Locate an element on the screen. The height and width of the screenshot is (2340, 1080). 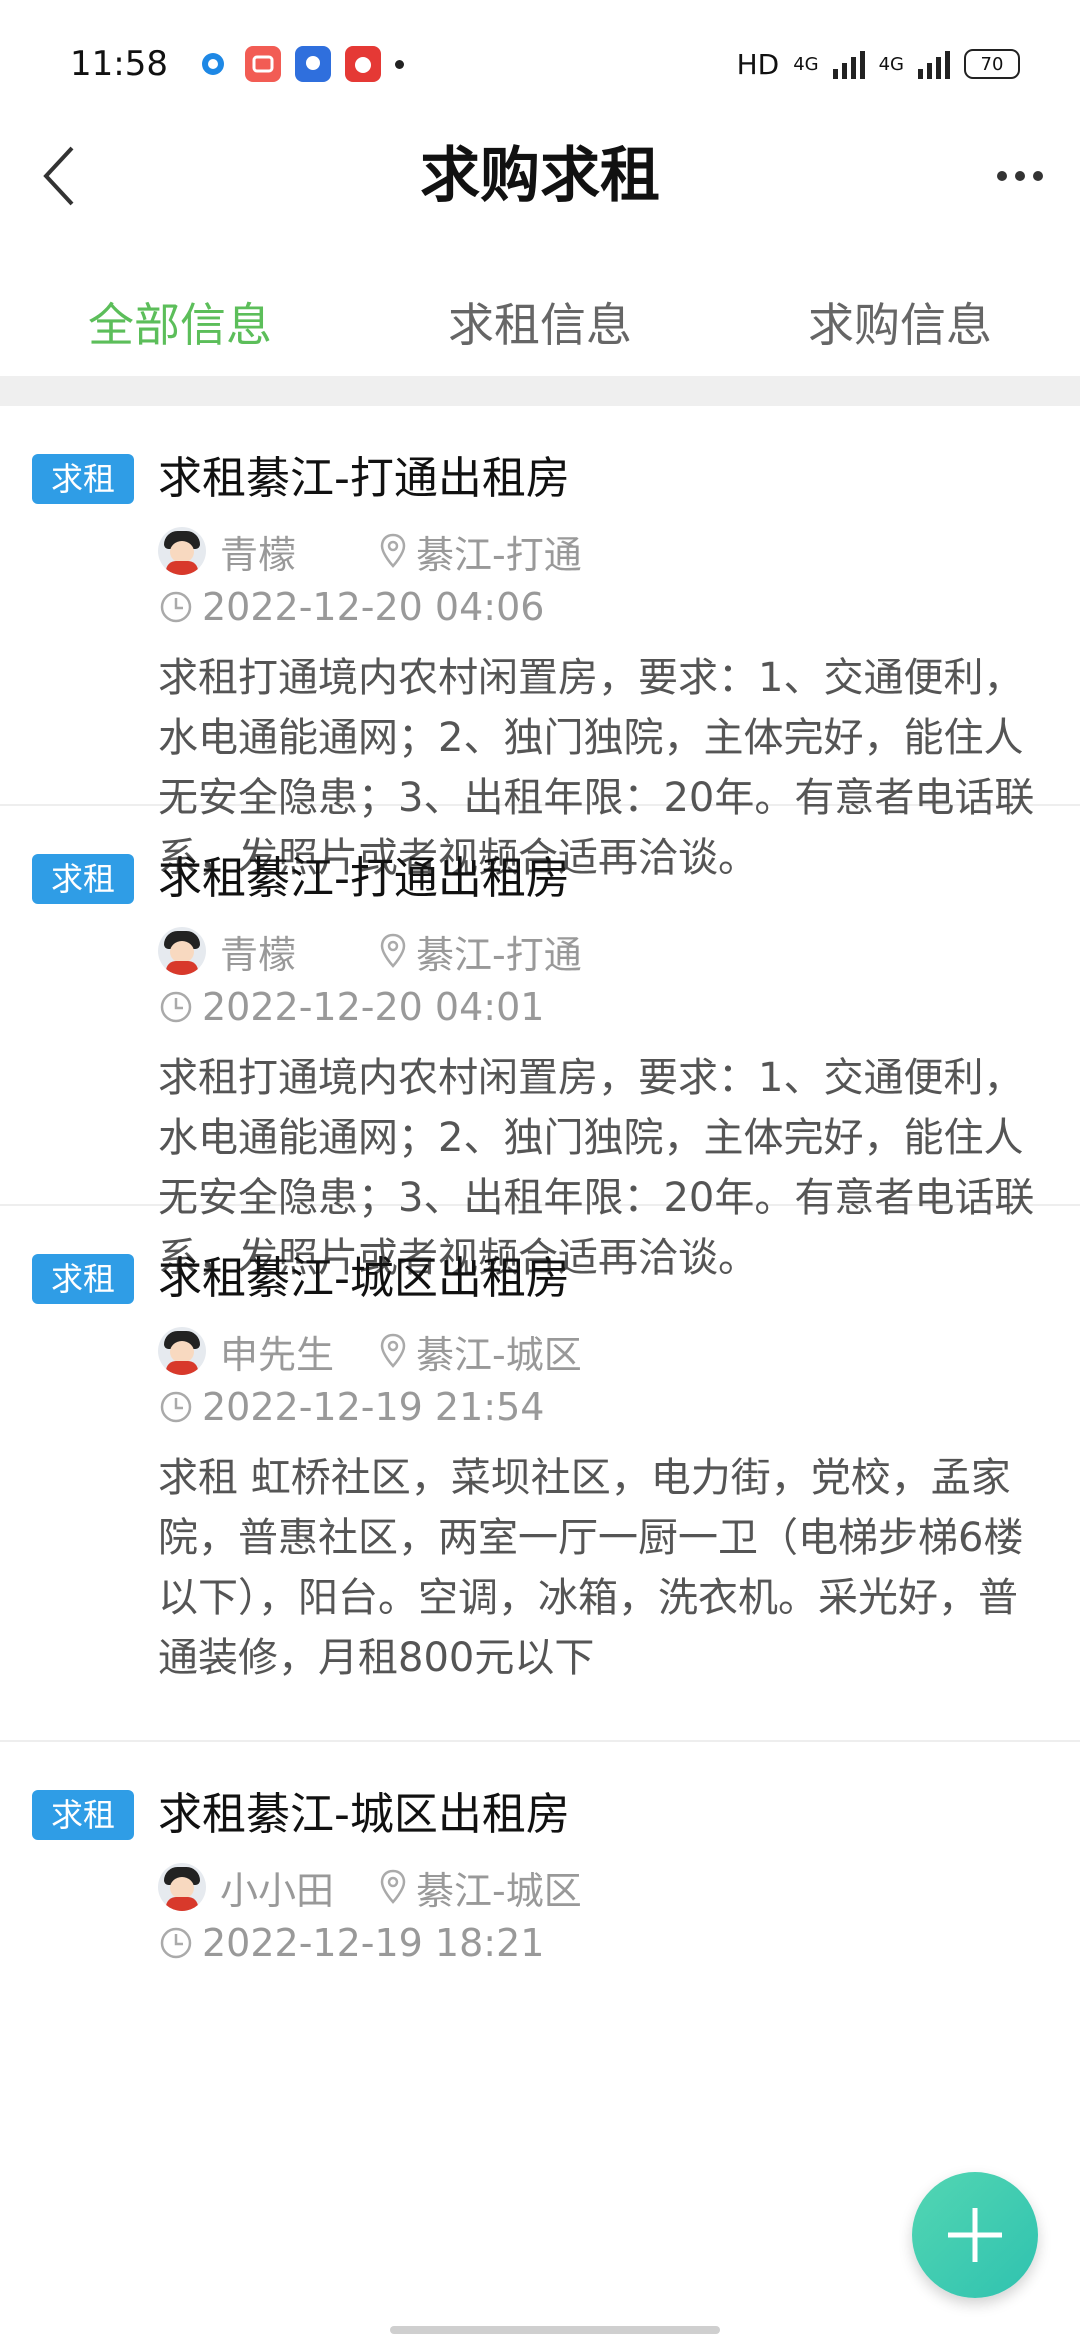
page-title: 求购求租 is located at coordinates (540, 176).